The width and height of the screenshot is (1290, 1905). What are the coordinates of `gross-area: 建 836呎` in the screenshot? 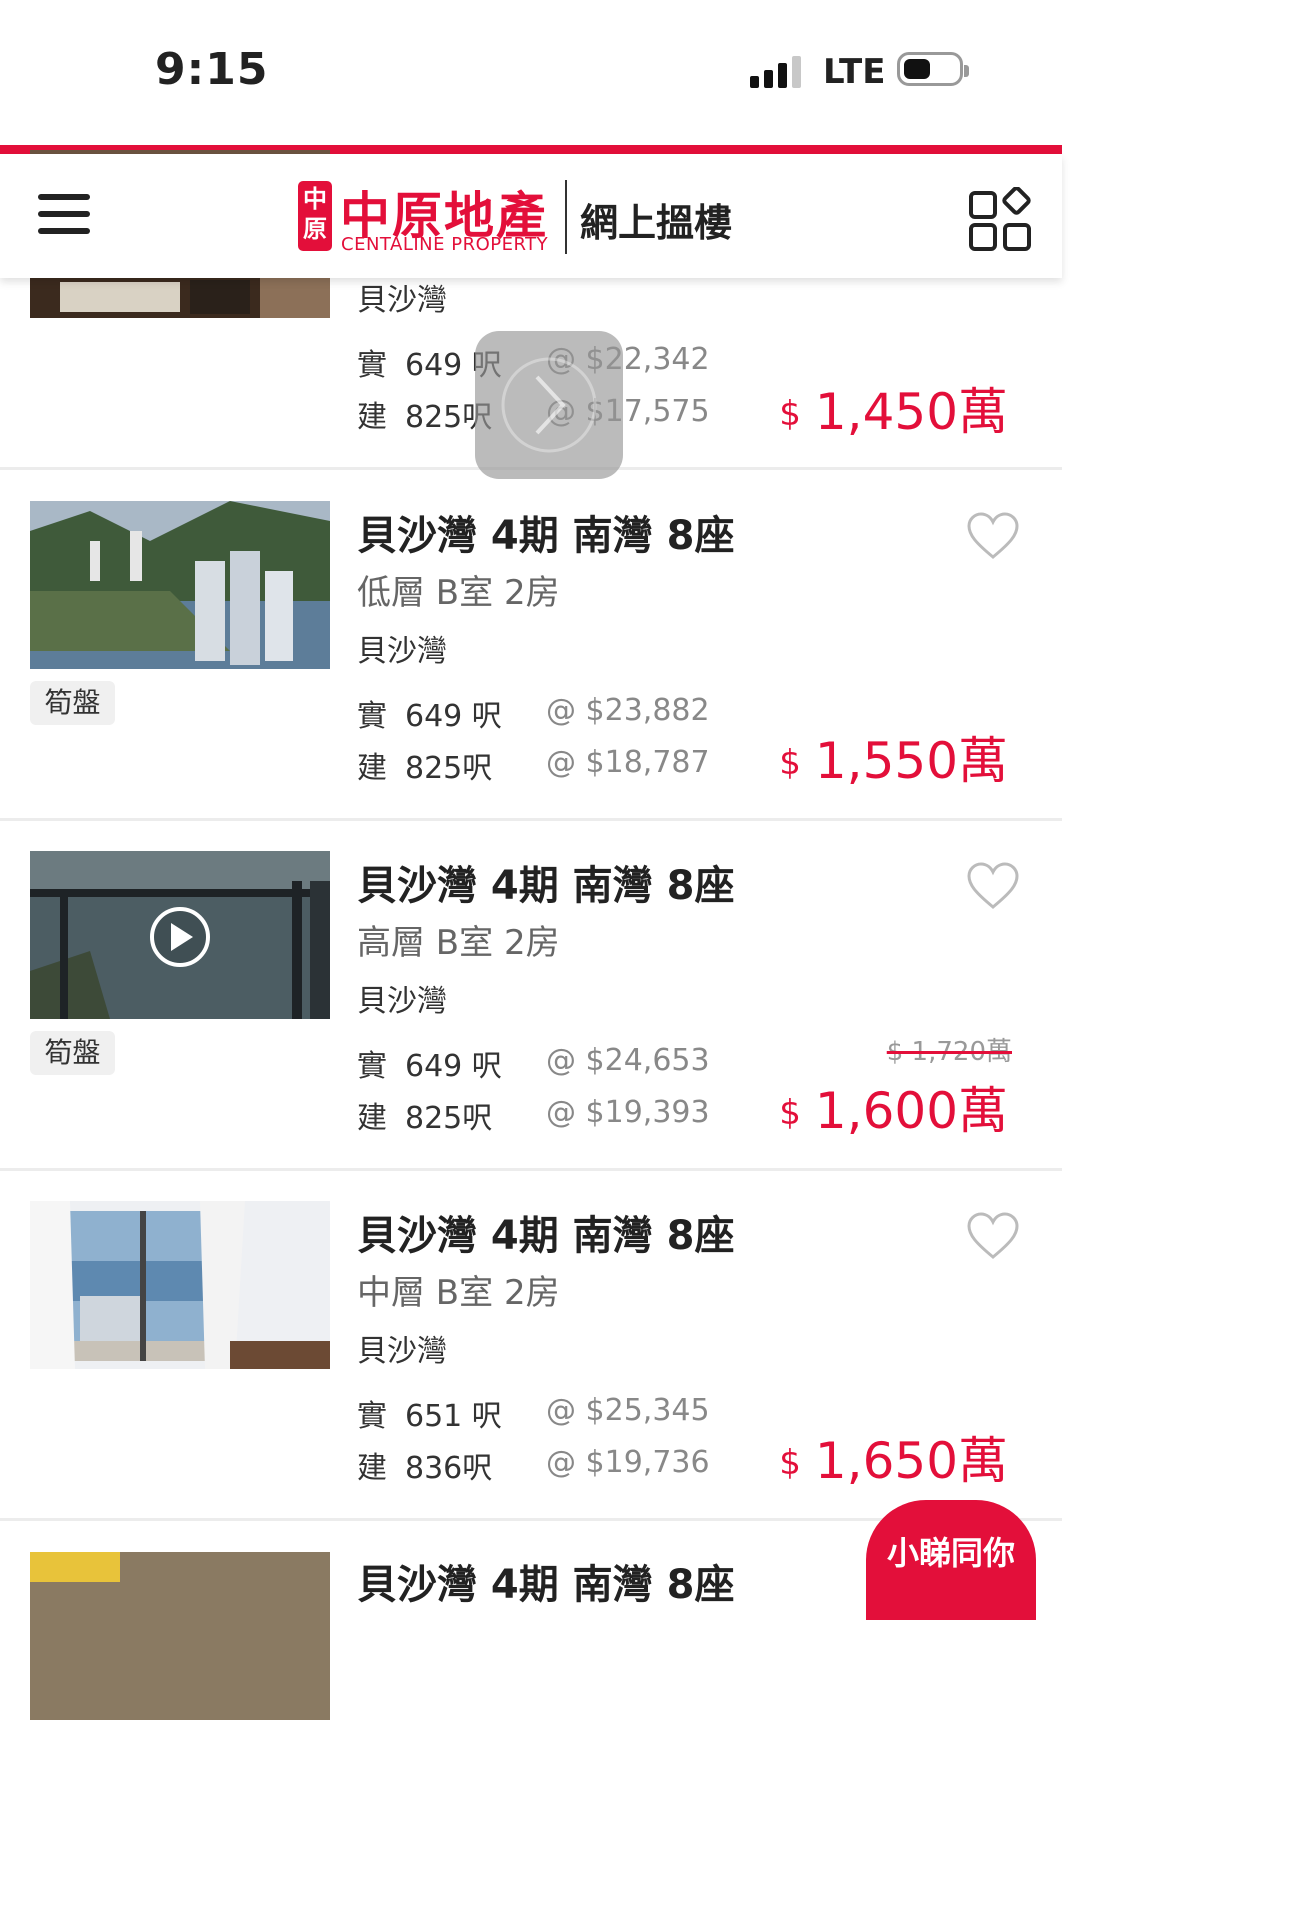 It's located at (424, 1465).